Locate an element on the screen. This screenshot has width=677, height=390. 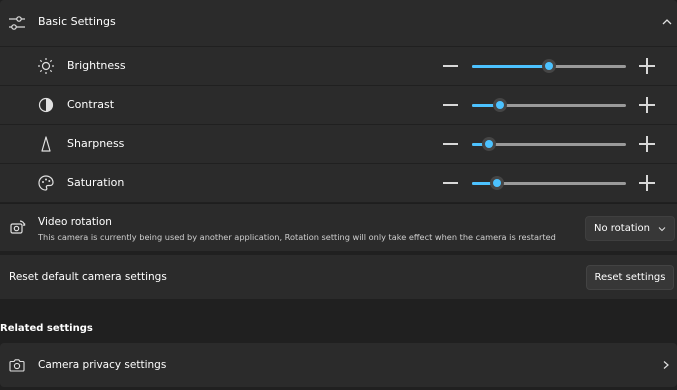
slider-row-sharpness: Sharpness is located at coordinates (338, 144).